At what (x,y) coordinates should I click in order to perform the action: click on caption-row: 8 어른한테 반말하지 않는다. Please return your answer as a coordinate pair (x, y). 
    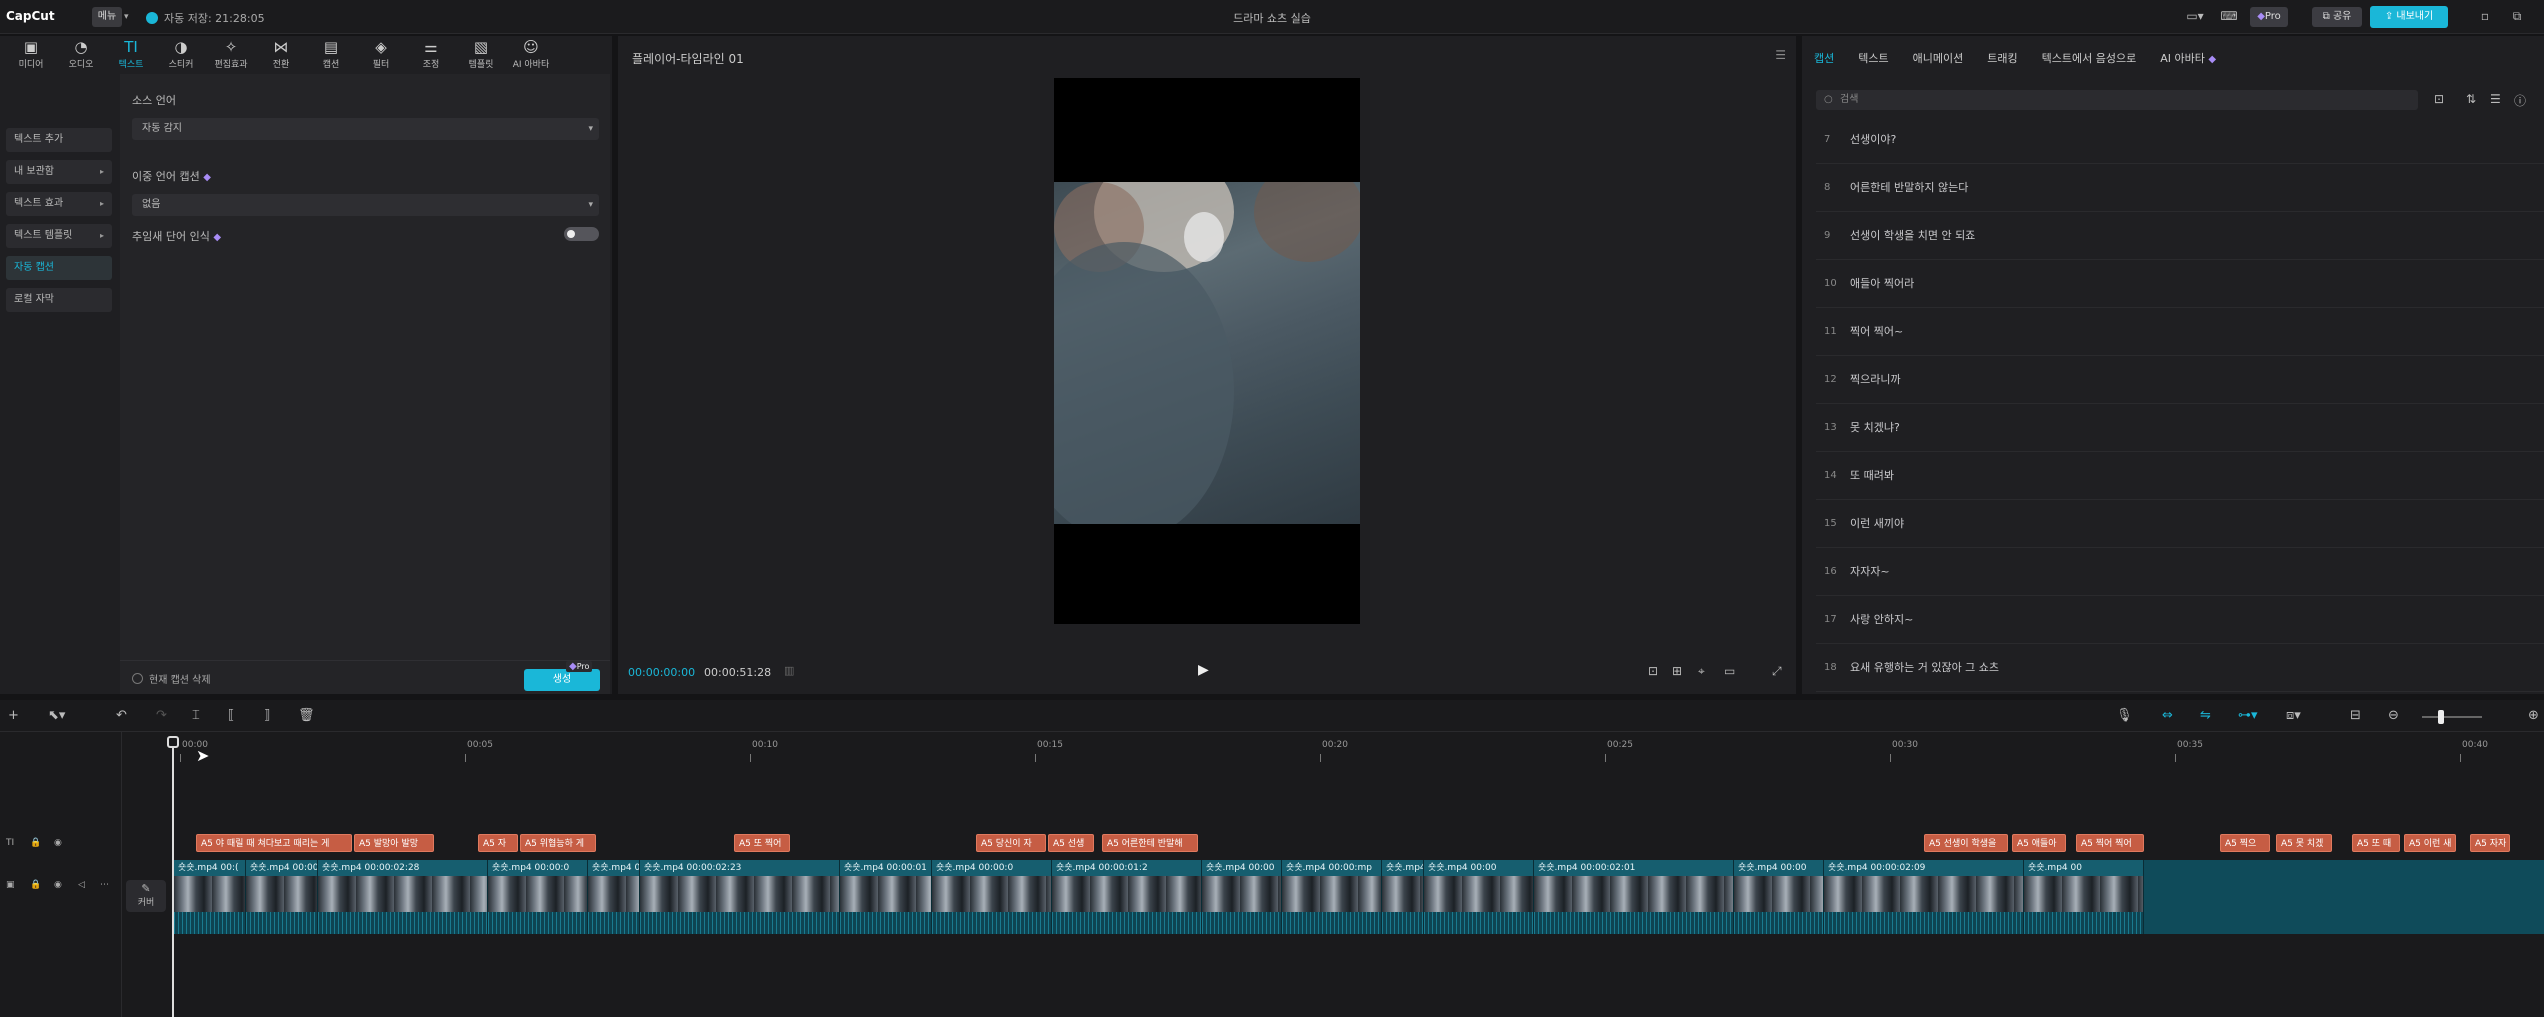
    Looking at the image, I should click on (2180, 188).